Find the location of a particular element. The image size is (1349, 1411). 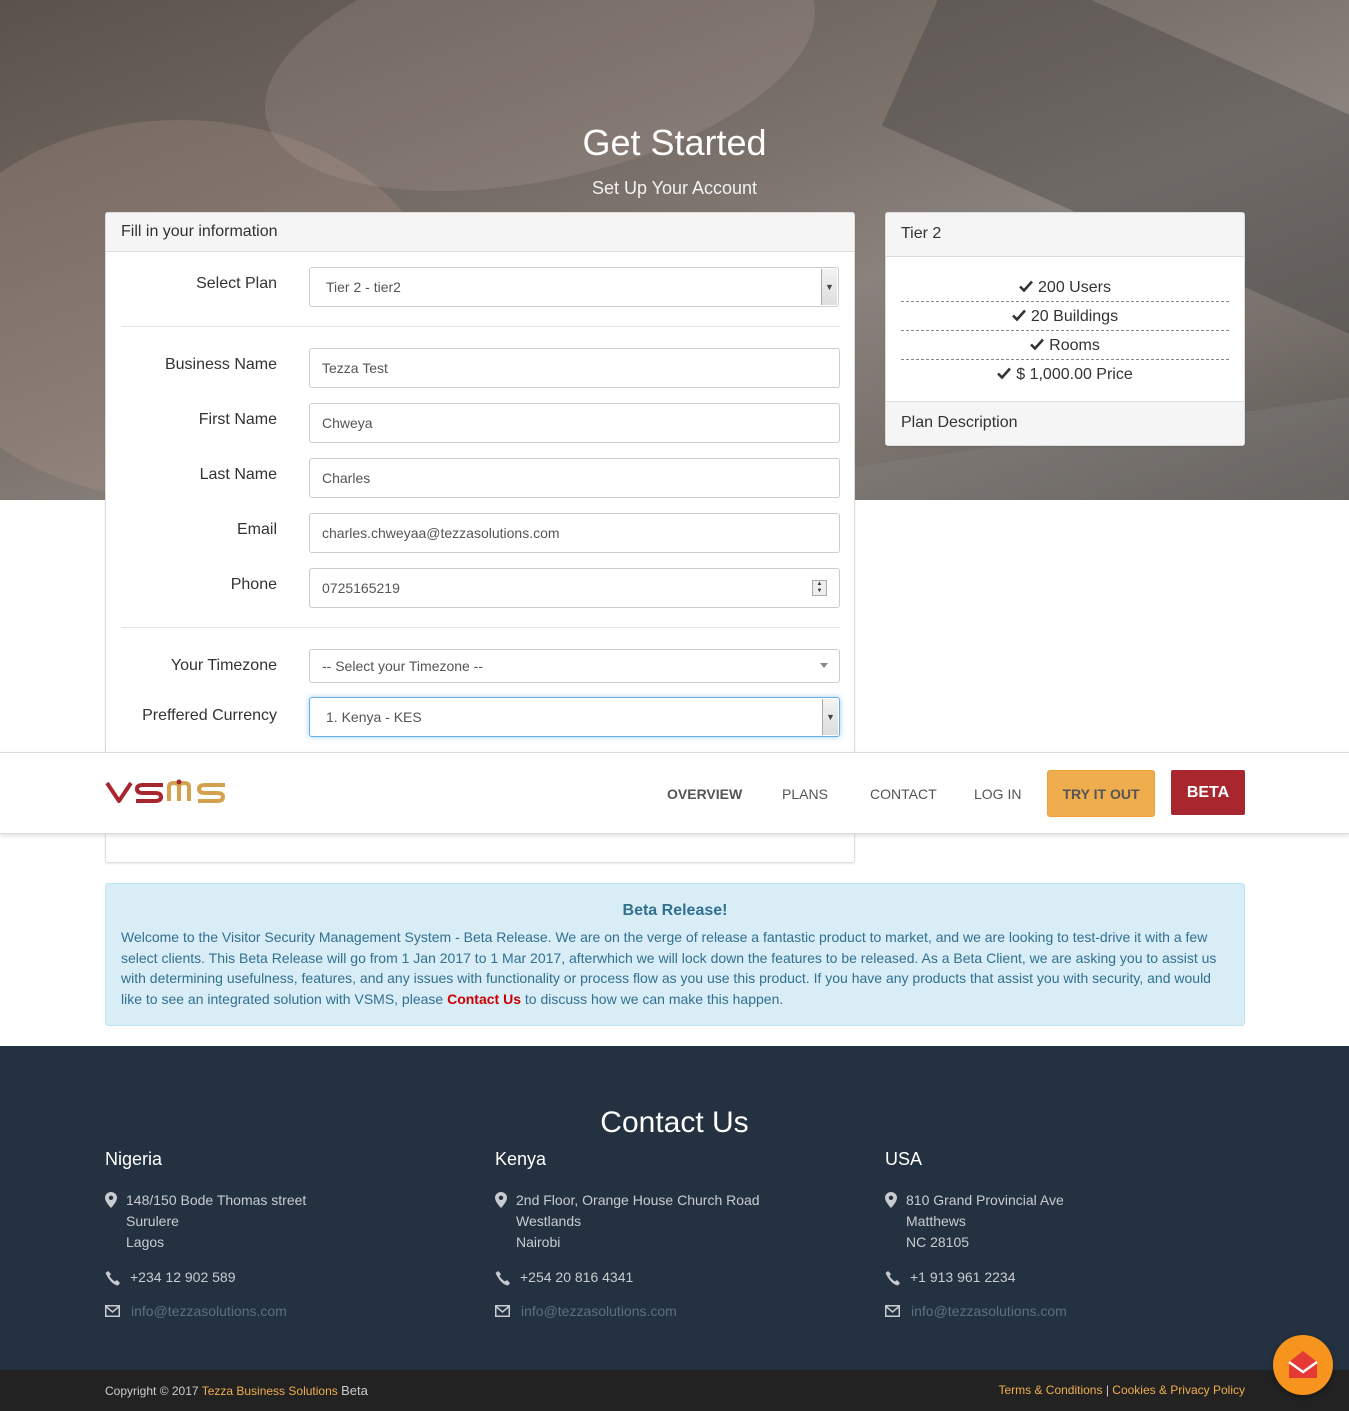

try-it-out-button: TRY IT OUT is located at coordinates (1101, 793).